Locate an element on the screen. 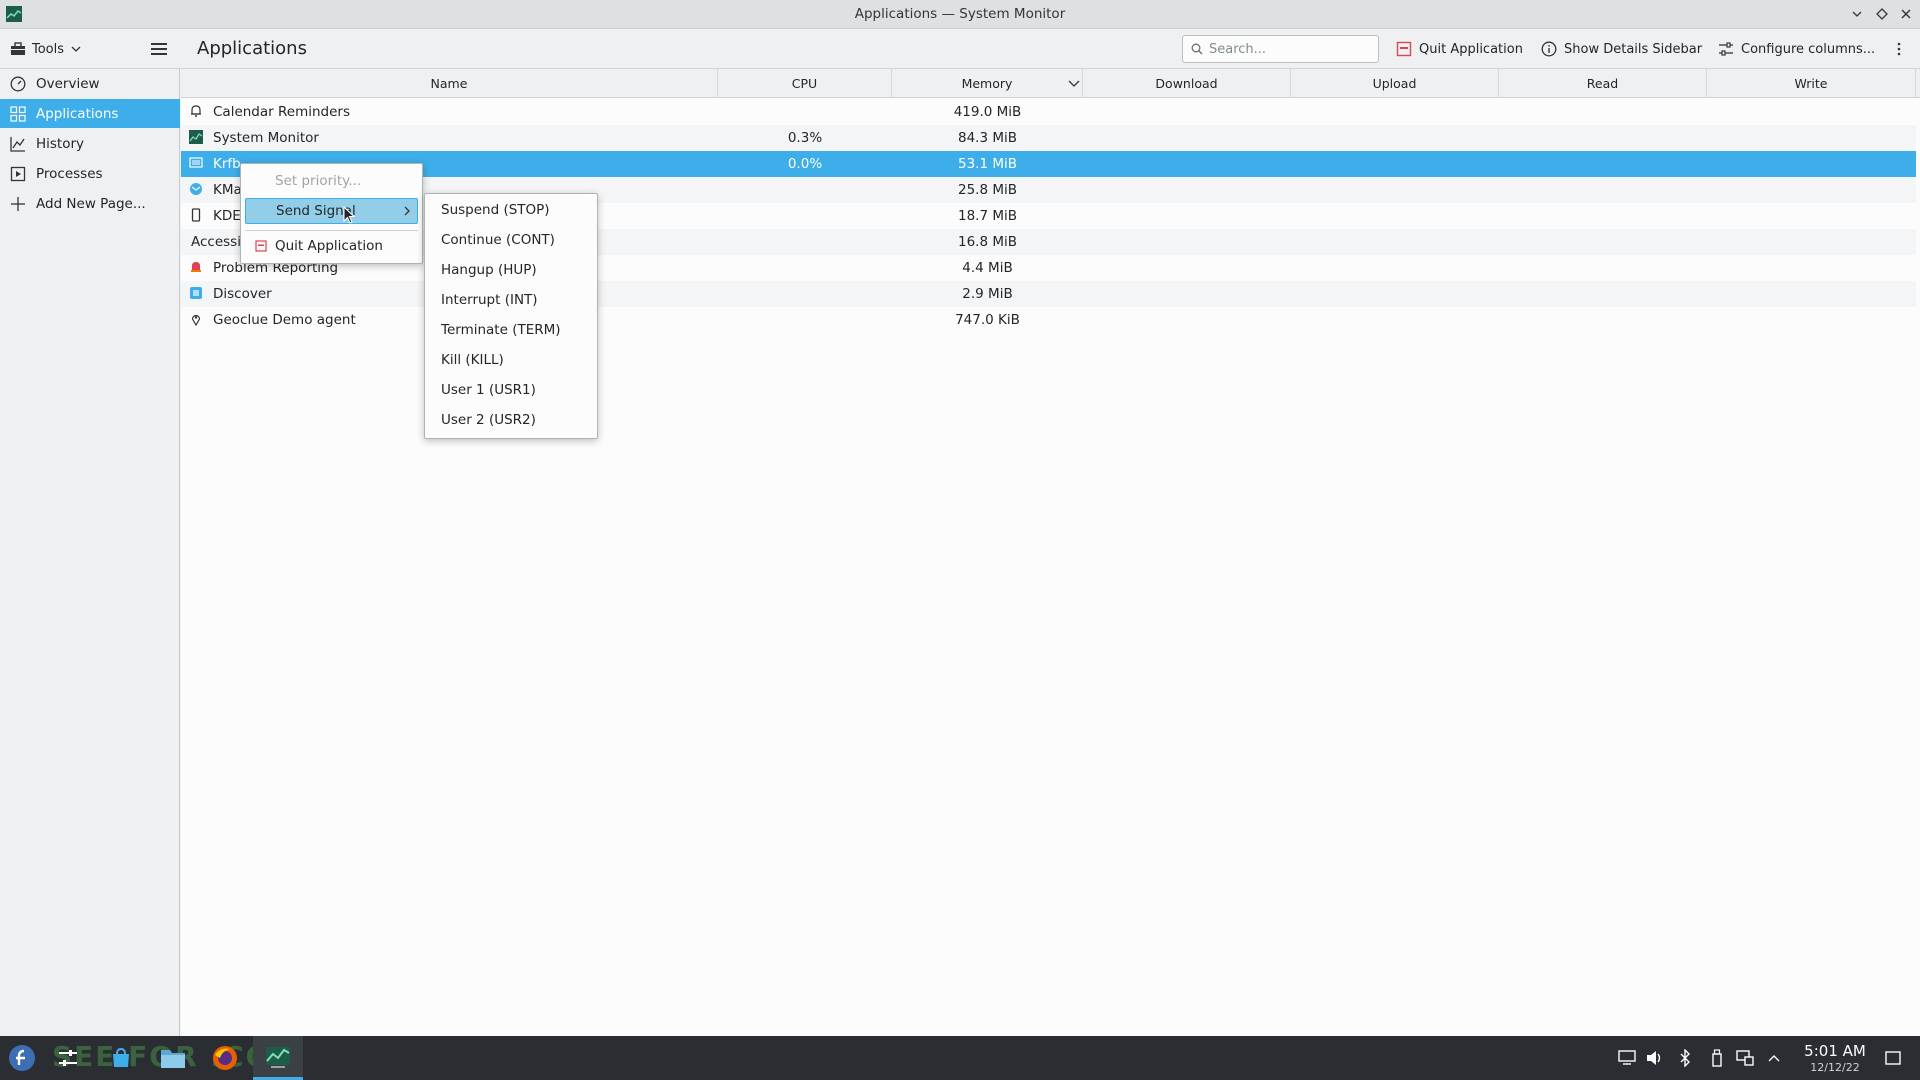  clock-time: 5:01 AM is located at coordinates (1835, 1051).